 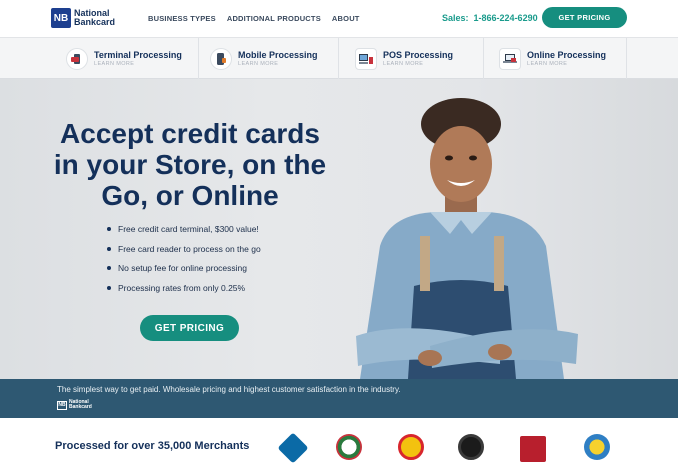 What do you see at coordinates (138, 54) in the screenshot?
I see `service-title: Terminal Processing` at bounding box center [138, 54].